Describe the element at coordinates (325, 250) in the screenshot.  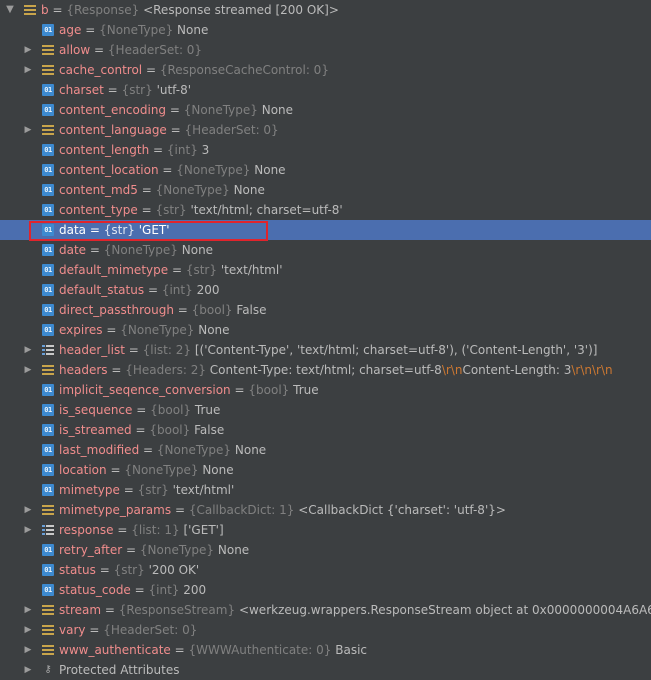
I see `tree-row-date: 01 date = {NoneType} None` at that location.